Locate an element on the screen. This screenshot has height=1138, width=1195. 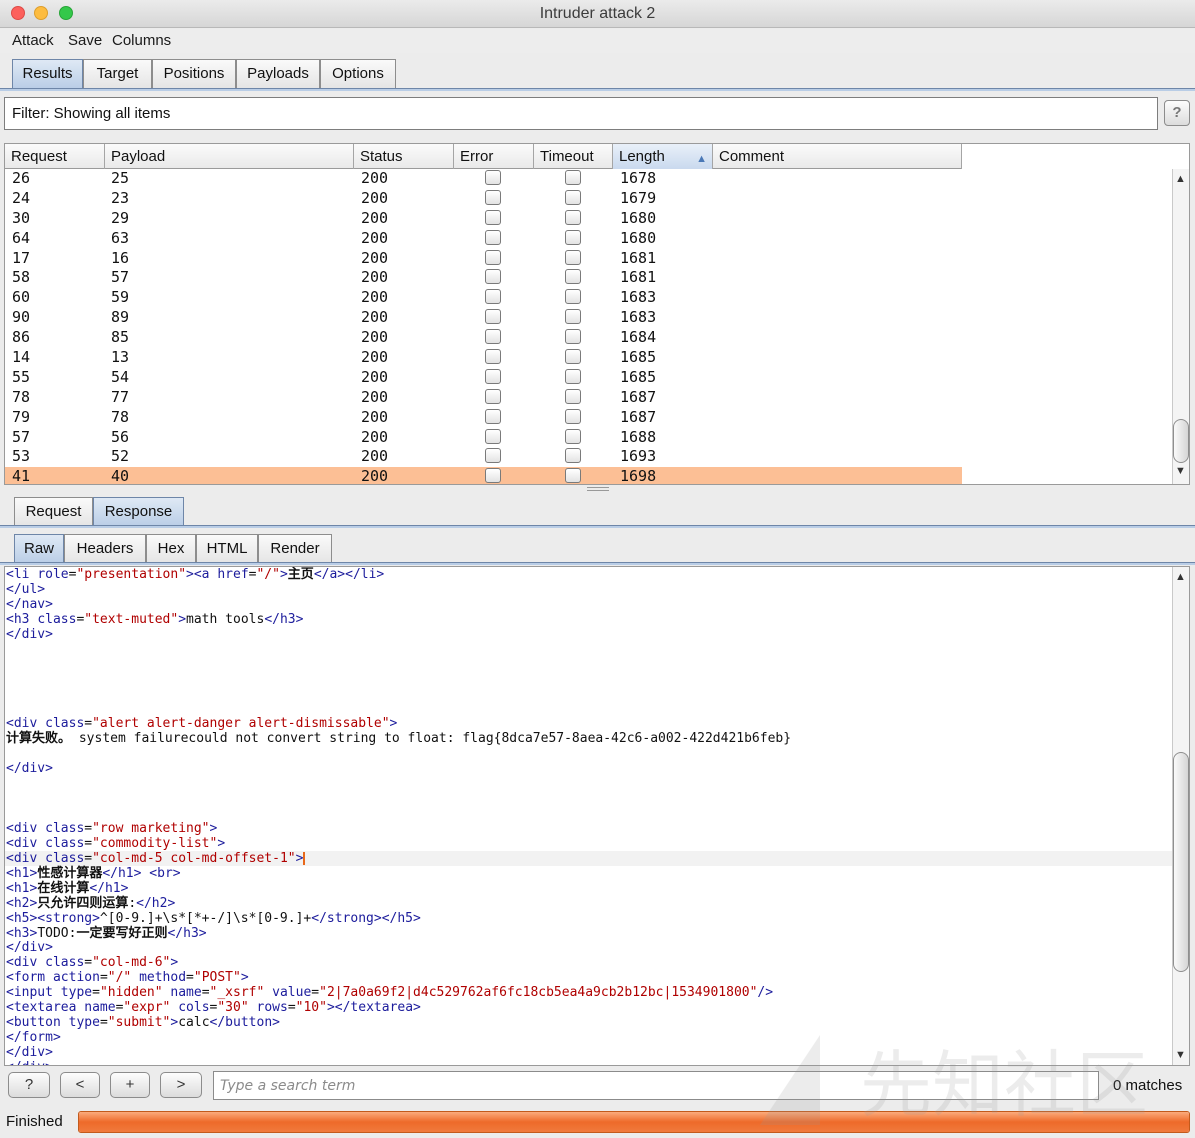
table-row: 14 13 200 1685 is located at coordinates (483, 358).